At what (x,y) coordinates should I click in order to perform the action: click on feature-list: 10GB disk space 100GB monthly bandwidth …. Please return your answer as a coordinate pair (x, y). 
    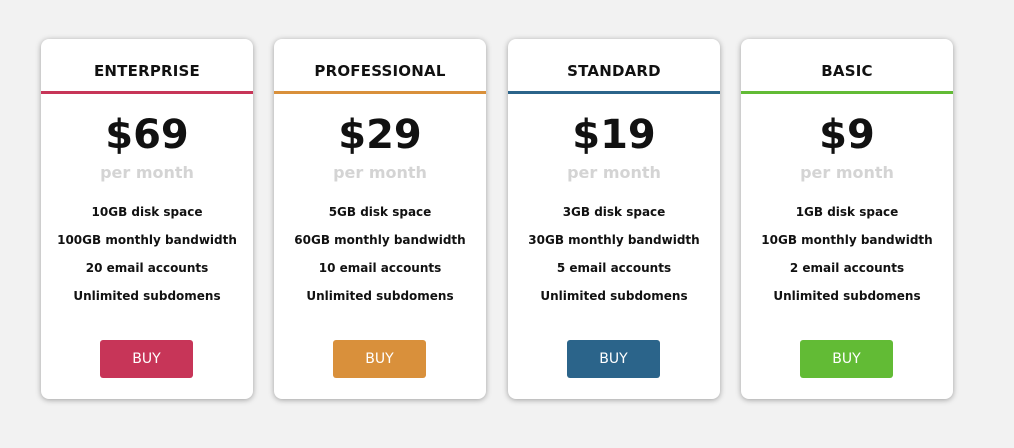
    Looking at the image, I should click on (147, 254).